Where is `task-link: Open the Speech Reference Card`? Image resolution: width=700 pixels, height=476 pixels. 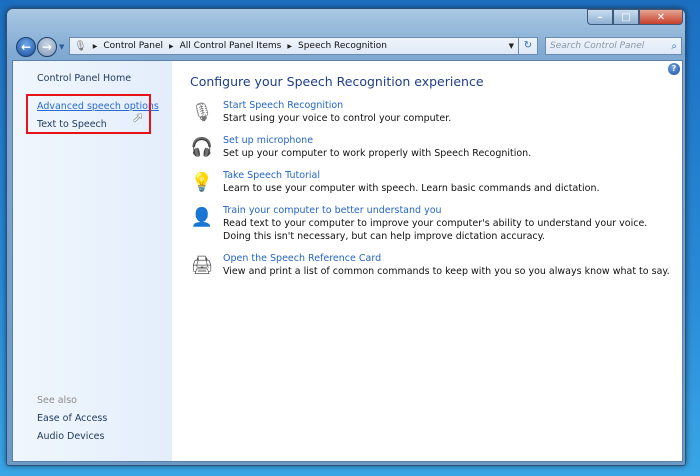 task-link: Open the Speech Reference Card is located at coordinates (448, 258).